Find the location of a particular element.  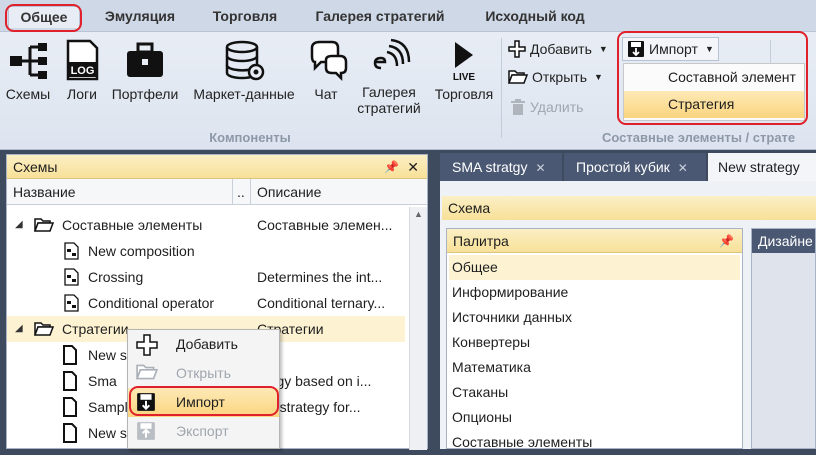

delete-button: Удалить is located at coordinates (546, 107).